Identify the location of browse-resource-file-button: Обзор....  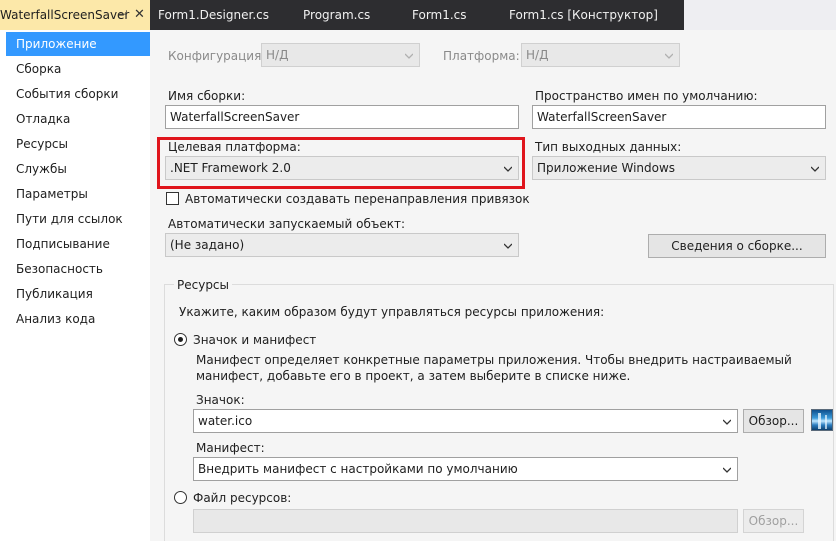
(773, 521).